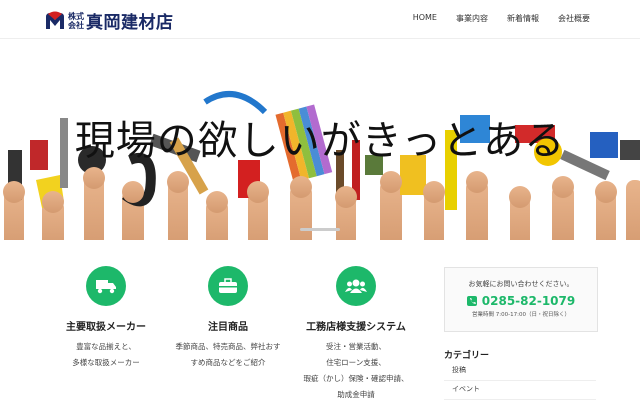  I want to click on logo-mark-icon, so click(55, 21).